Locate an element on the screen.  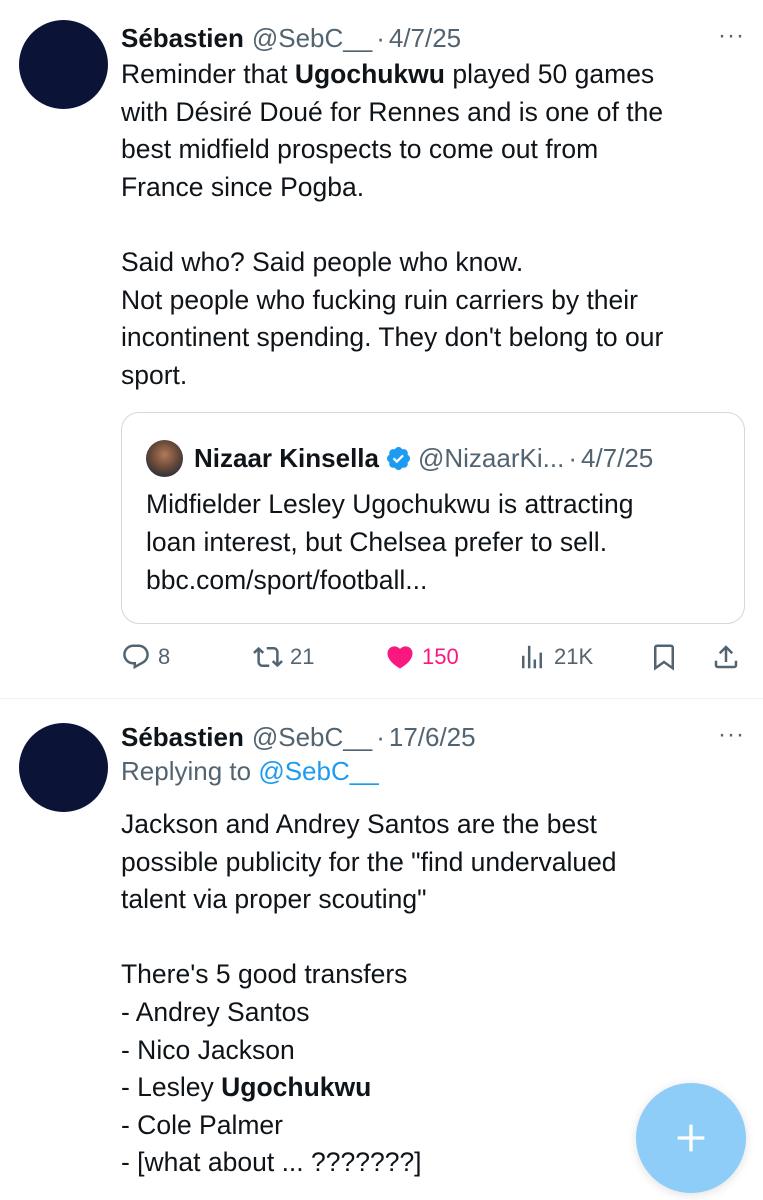
verified-badge-icon is located at coordinates (398, 458).